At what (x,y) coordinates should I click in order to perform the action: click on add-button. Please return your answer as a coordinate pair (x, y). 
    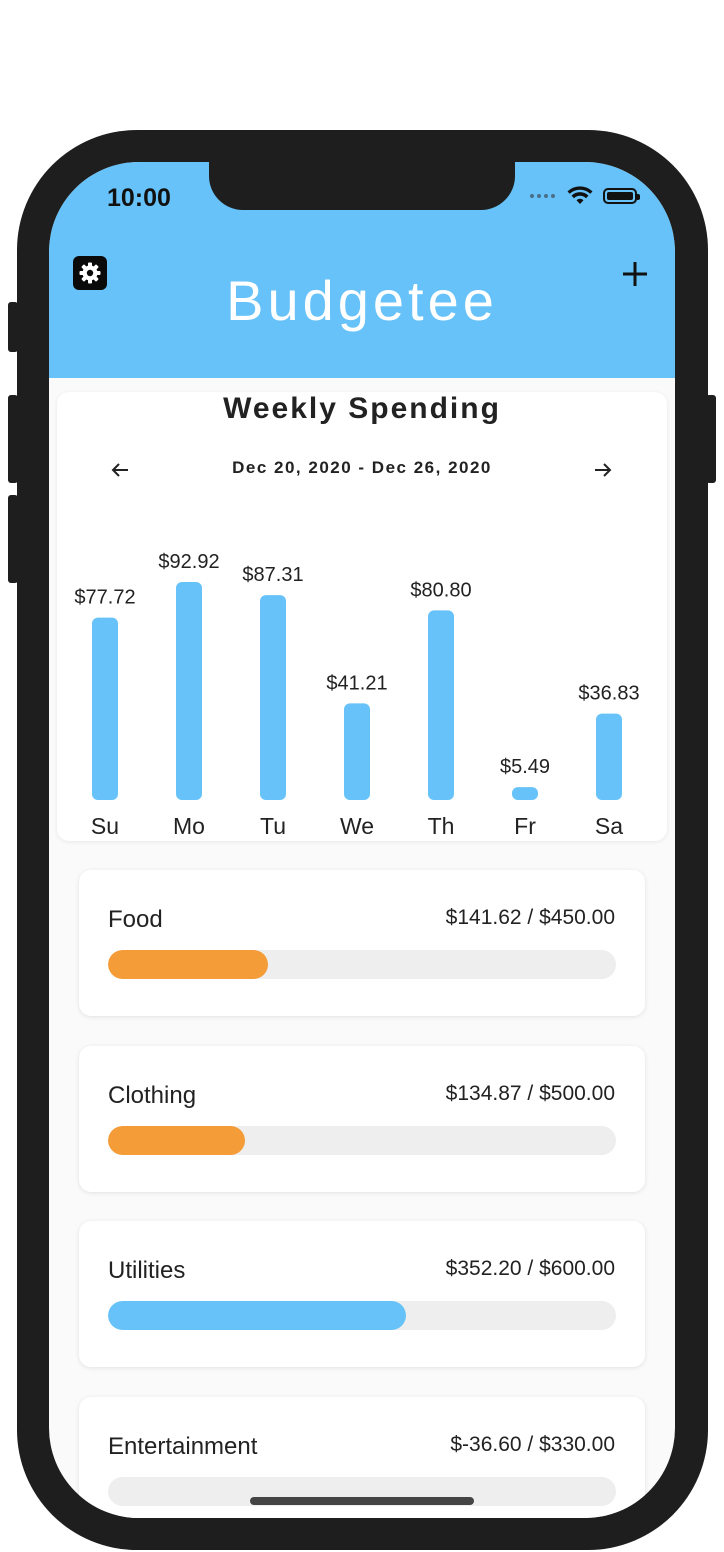
    Looking at the image, I should click on (635, 274).